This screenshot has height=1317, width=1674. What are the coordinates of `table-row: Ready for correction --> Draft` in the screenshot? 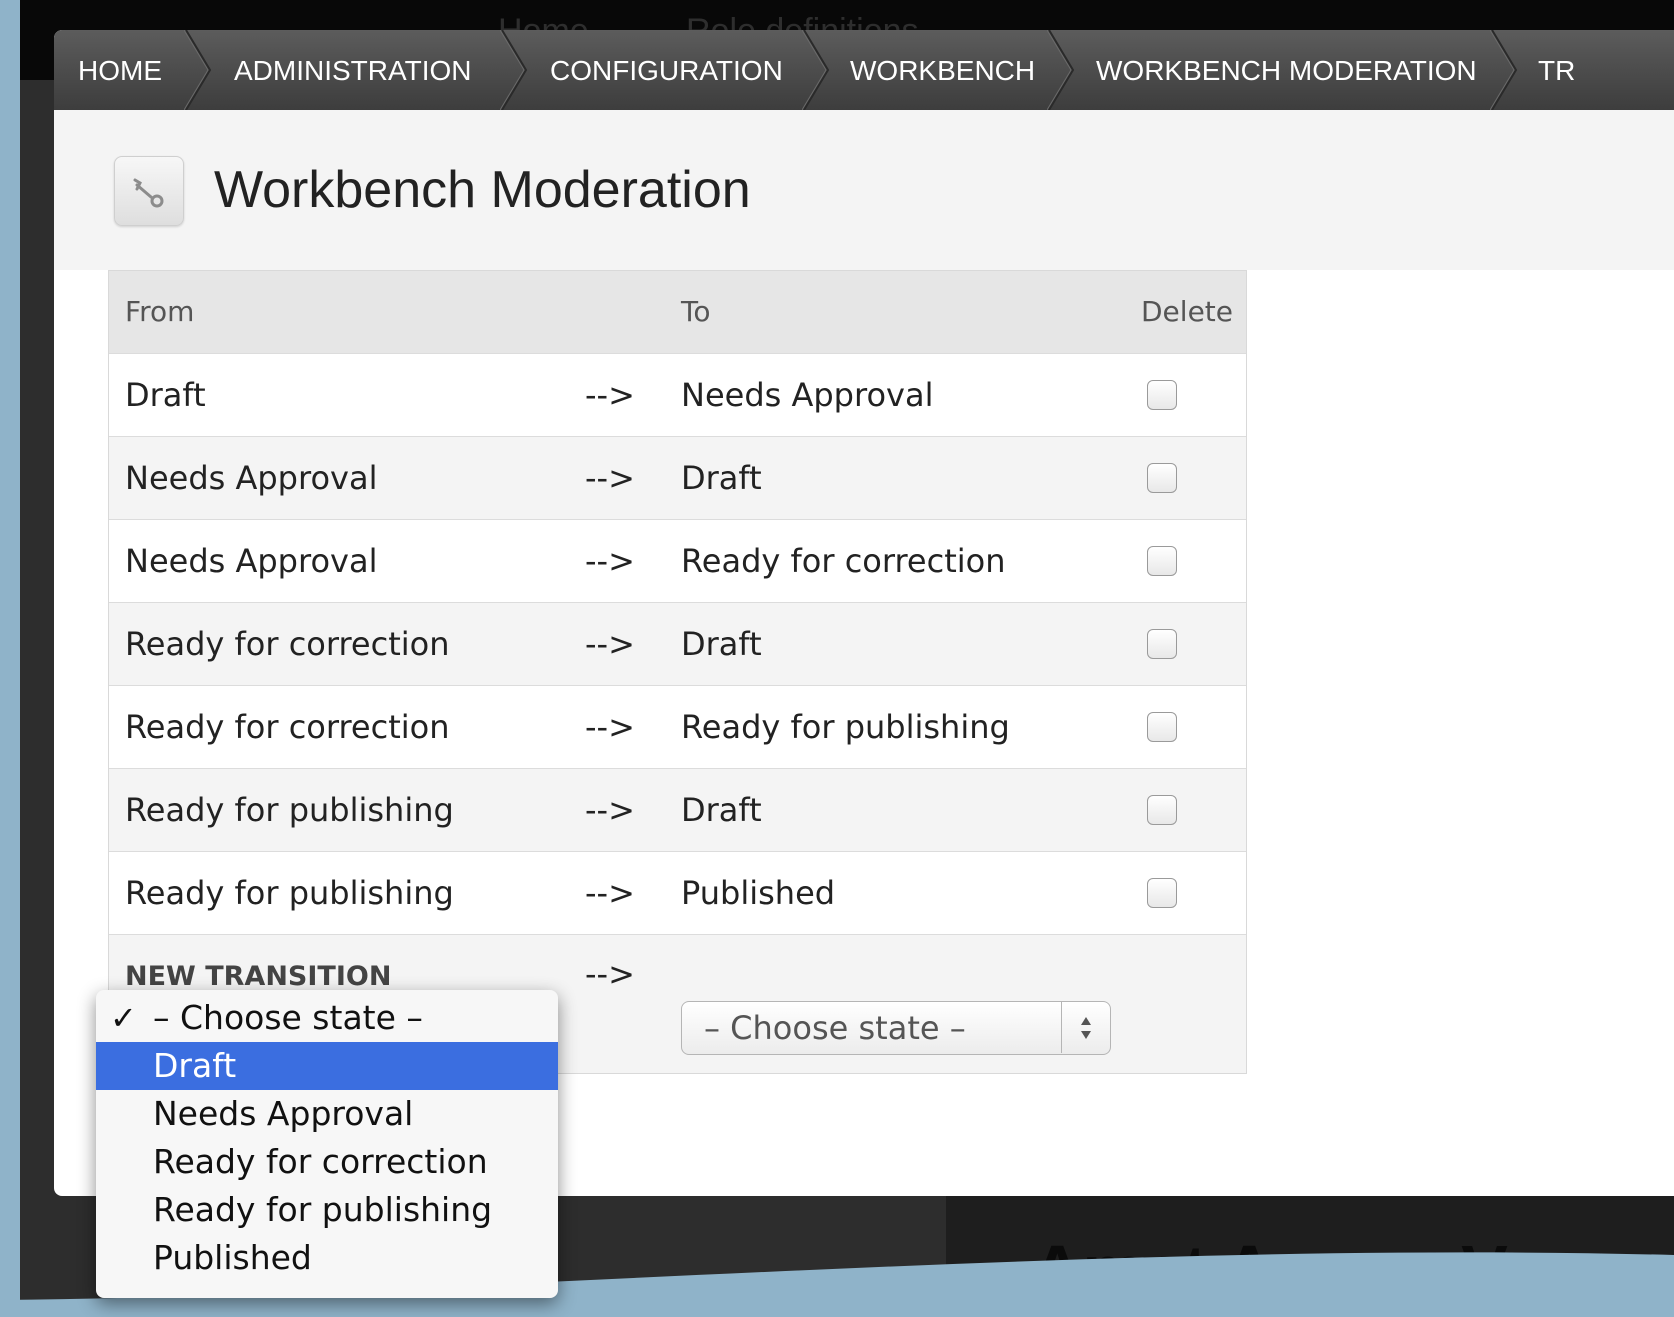 It's located at (677, 643).